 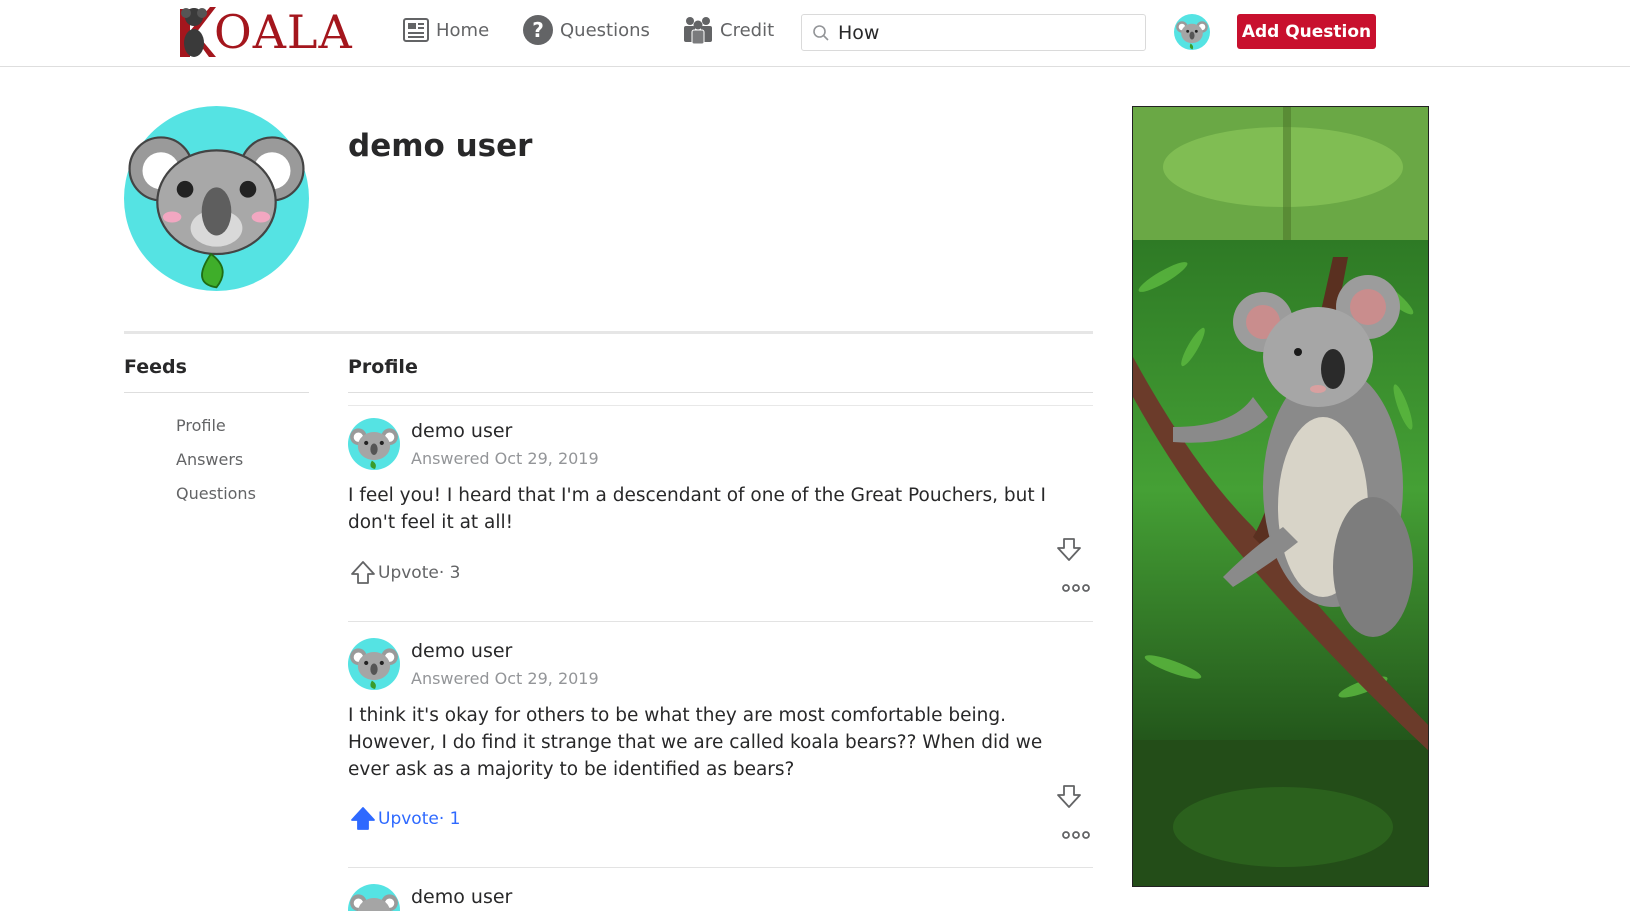 I want to click on content-title: Profile, so click(x=383, y=367).